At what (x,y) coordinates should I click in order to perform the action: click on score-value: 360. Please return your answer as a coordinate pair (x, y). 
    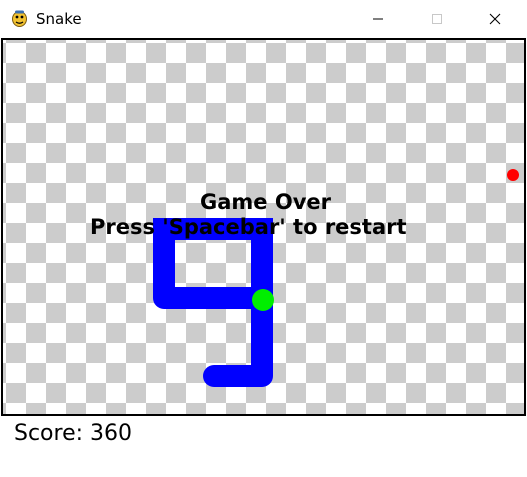
    Looking at the image, I should click on (111, 433).